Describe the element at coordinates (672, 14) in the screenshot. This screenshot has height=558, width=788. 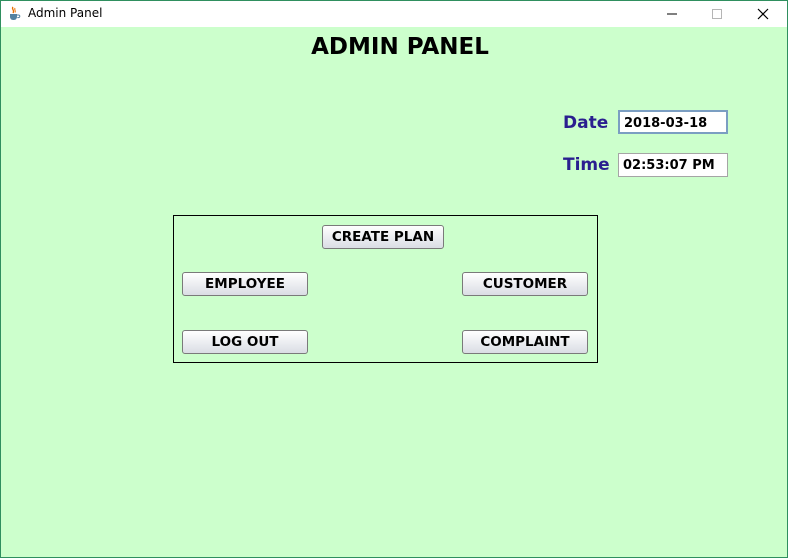
I see `minimize-icon` at that location.